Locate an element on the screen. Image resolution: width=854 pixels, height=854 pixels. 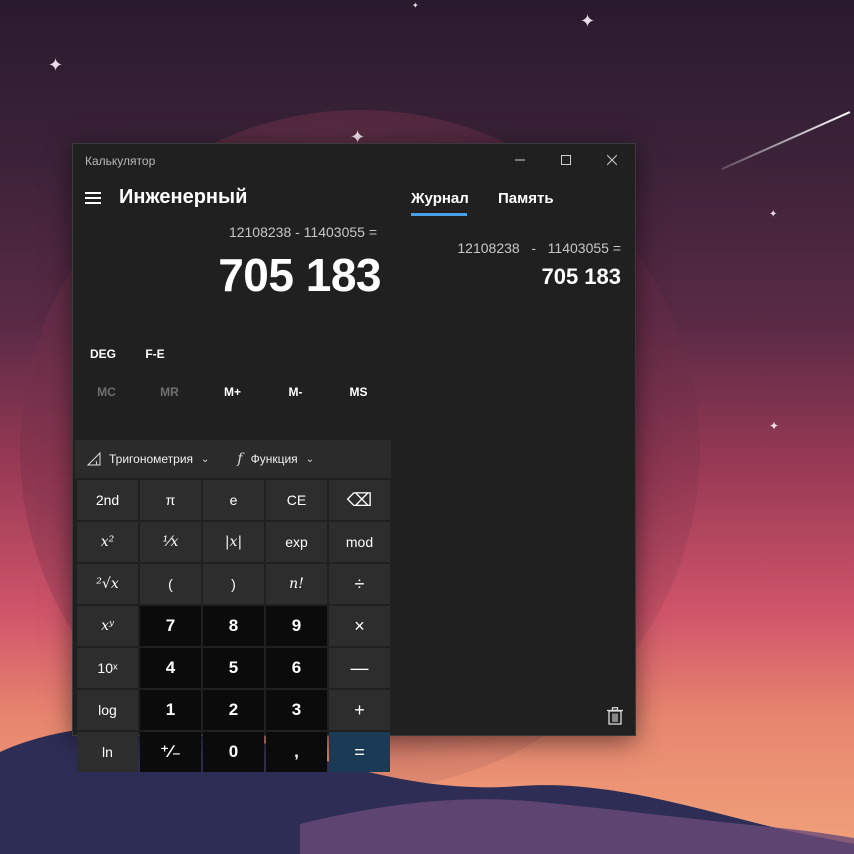
minimize-icon is located at coordinates (520, 160).